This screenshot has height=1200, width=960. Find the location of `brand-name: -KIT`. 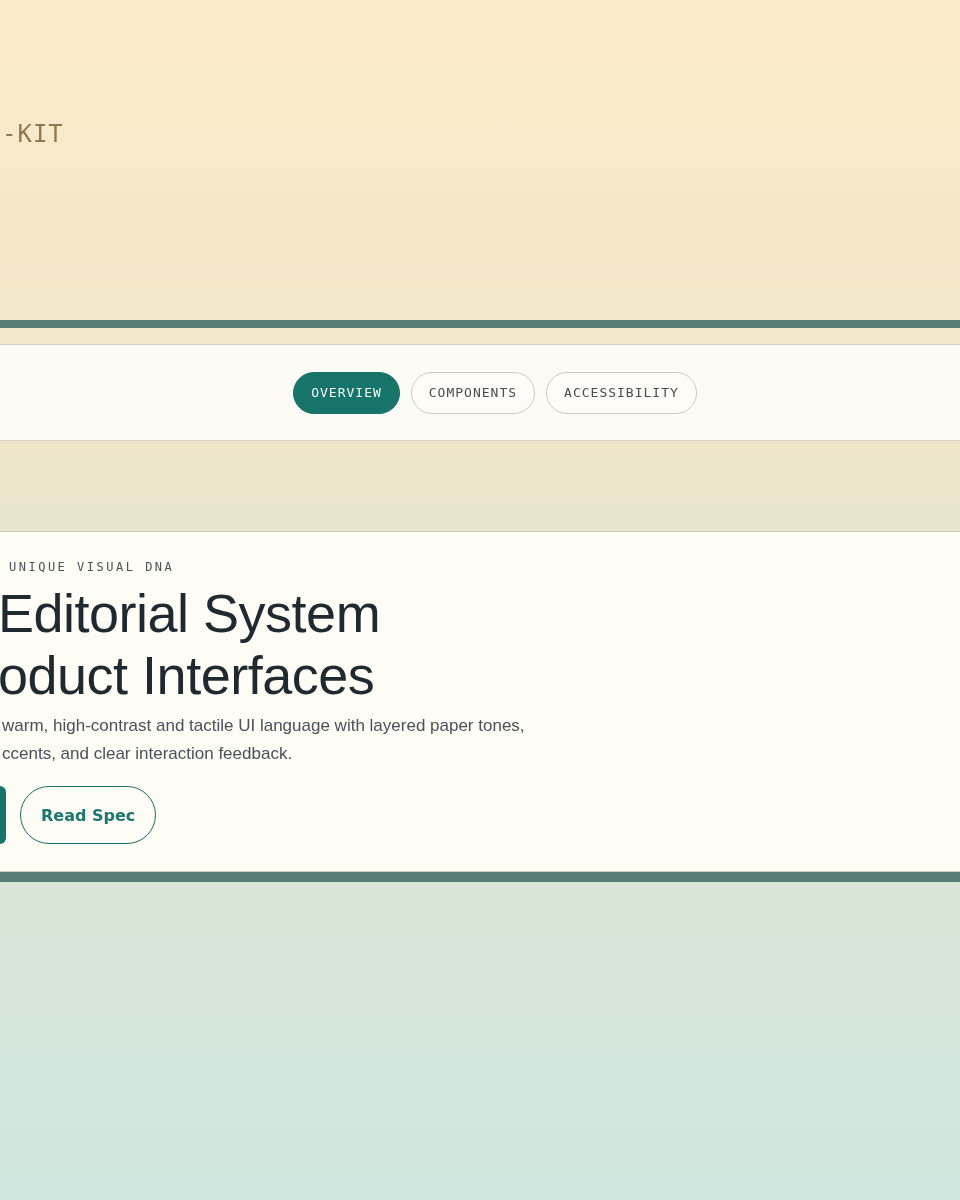

brand-name: -KIT is located at coordinates (33, 134).